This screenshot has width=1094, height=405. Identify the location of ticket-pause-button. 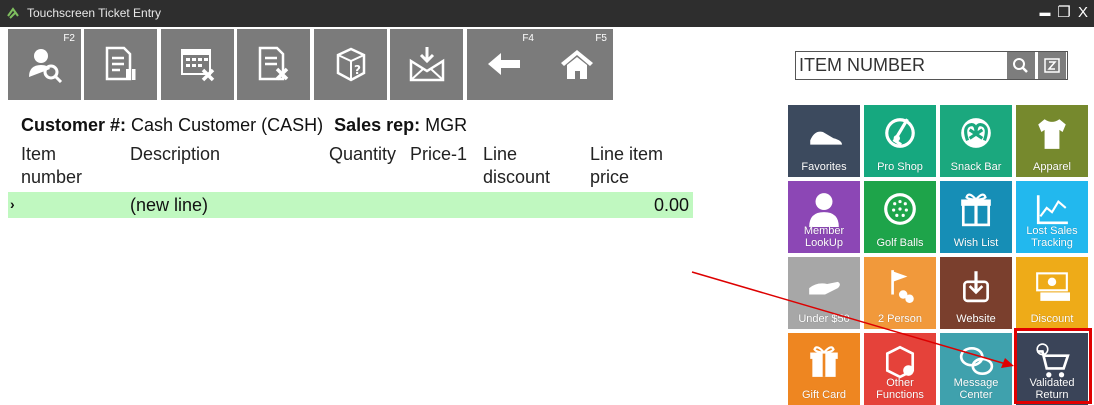
(120, 64).